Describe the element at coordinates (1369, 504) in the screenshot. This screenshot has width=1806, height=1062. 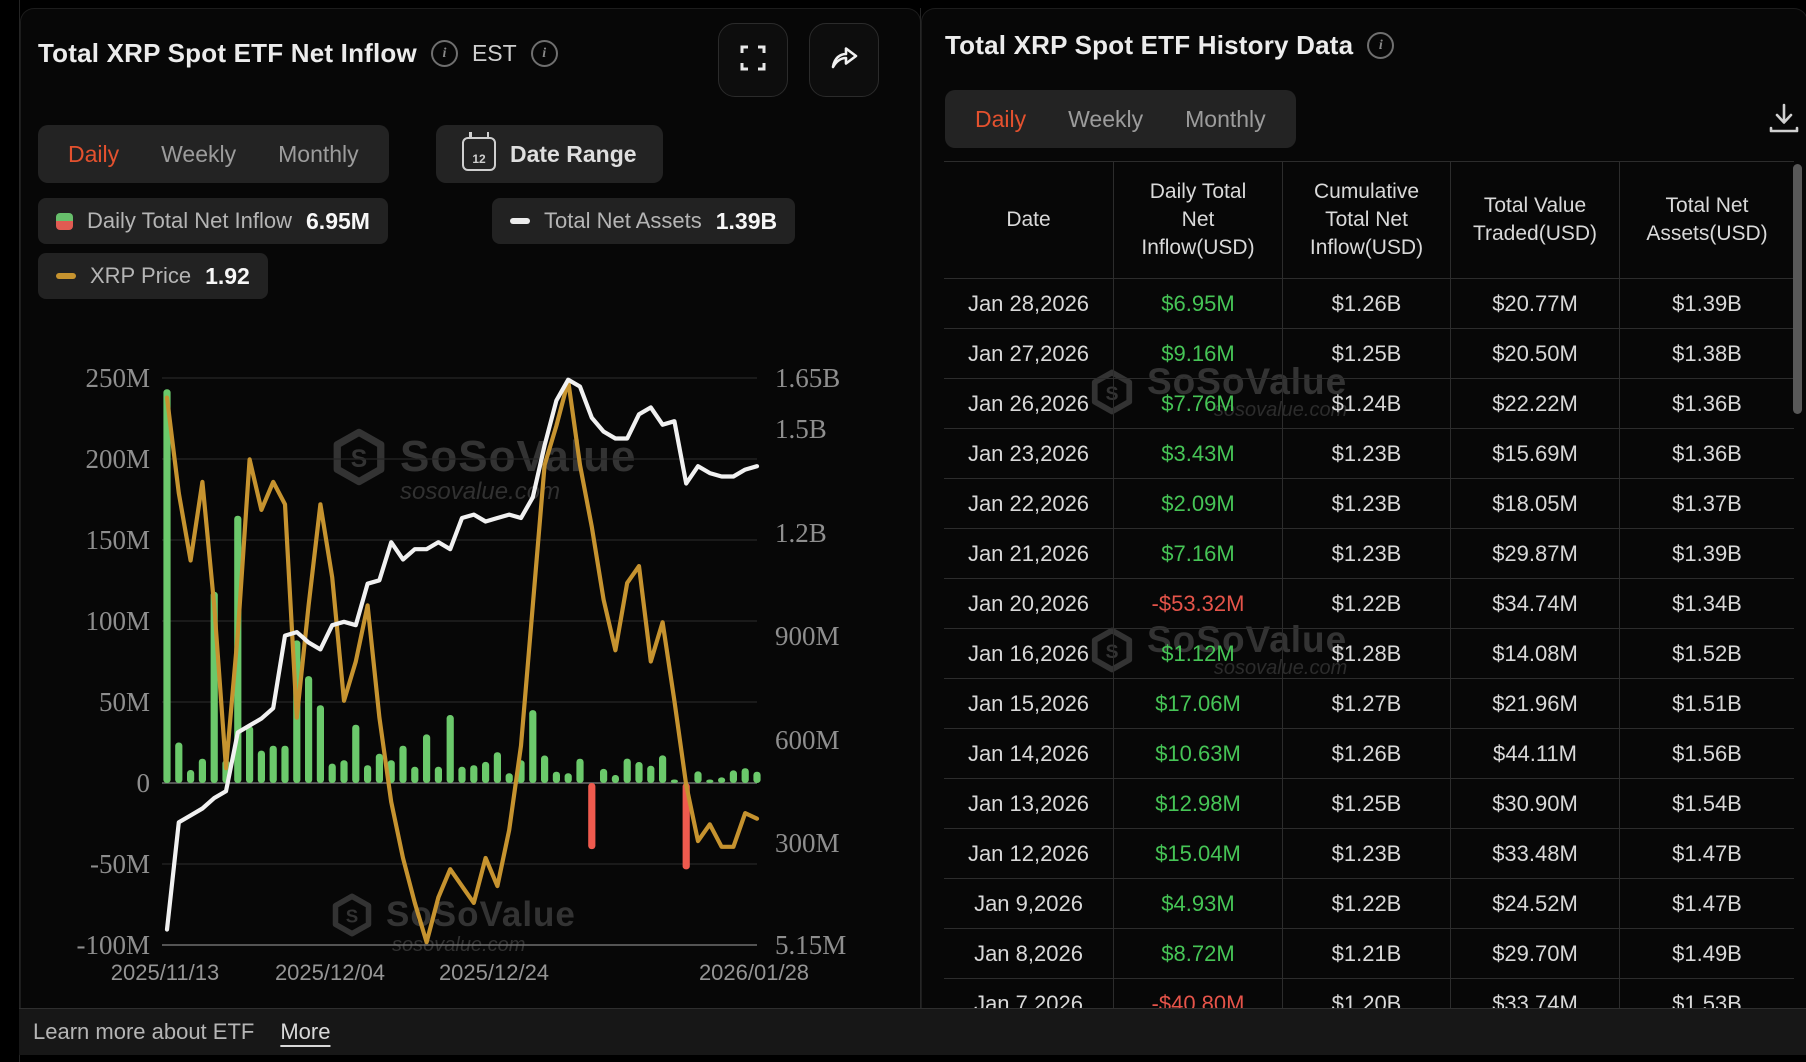
I see `table-row: Jan 22,2026 $2.09M $1.23B $18.05M $1.37B` at that location.